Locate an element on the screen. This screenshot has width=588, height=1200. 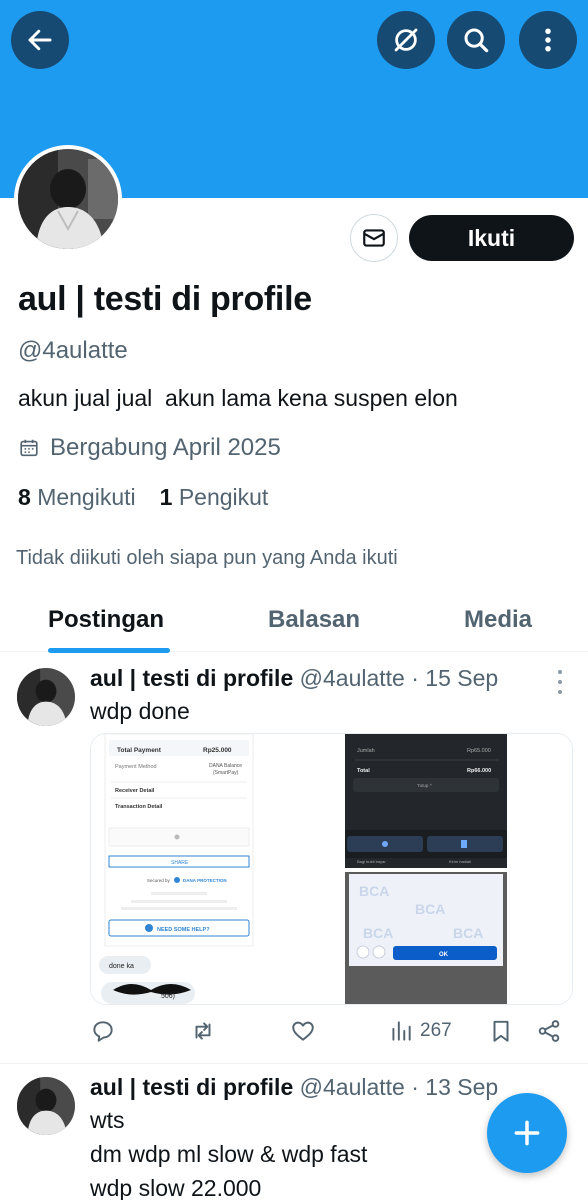
compose-button is located at coordinates (527, 1133).